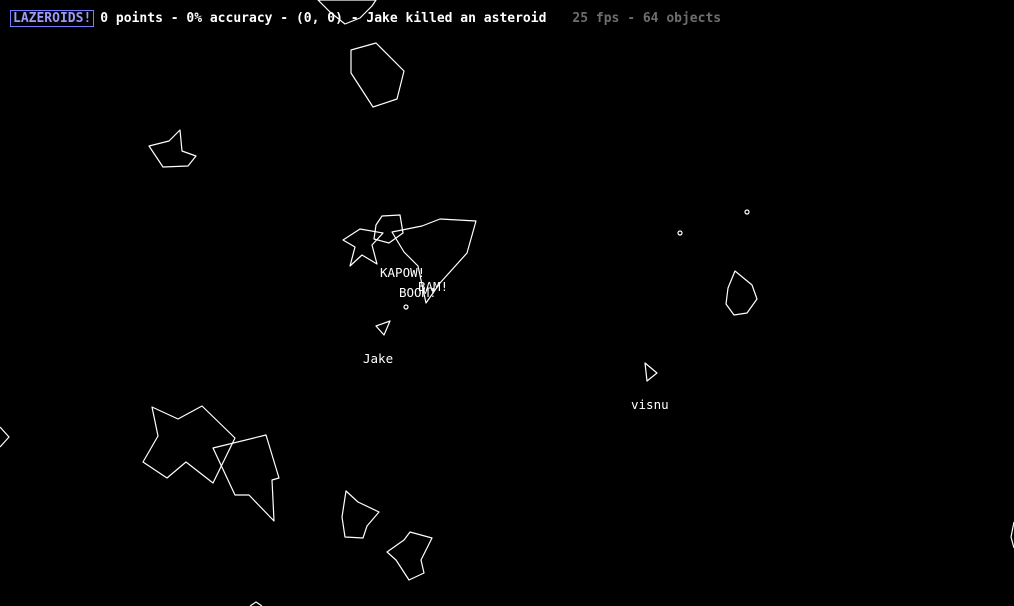 The width and height of the screenshot is (1014, 606). What do you see at coordinates (378, 358) in the screenshot?
I see `player-name-label: Jake` at bounding box center [378, 358].